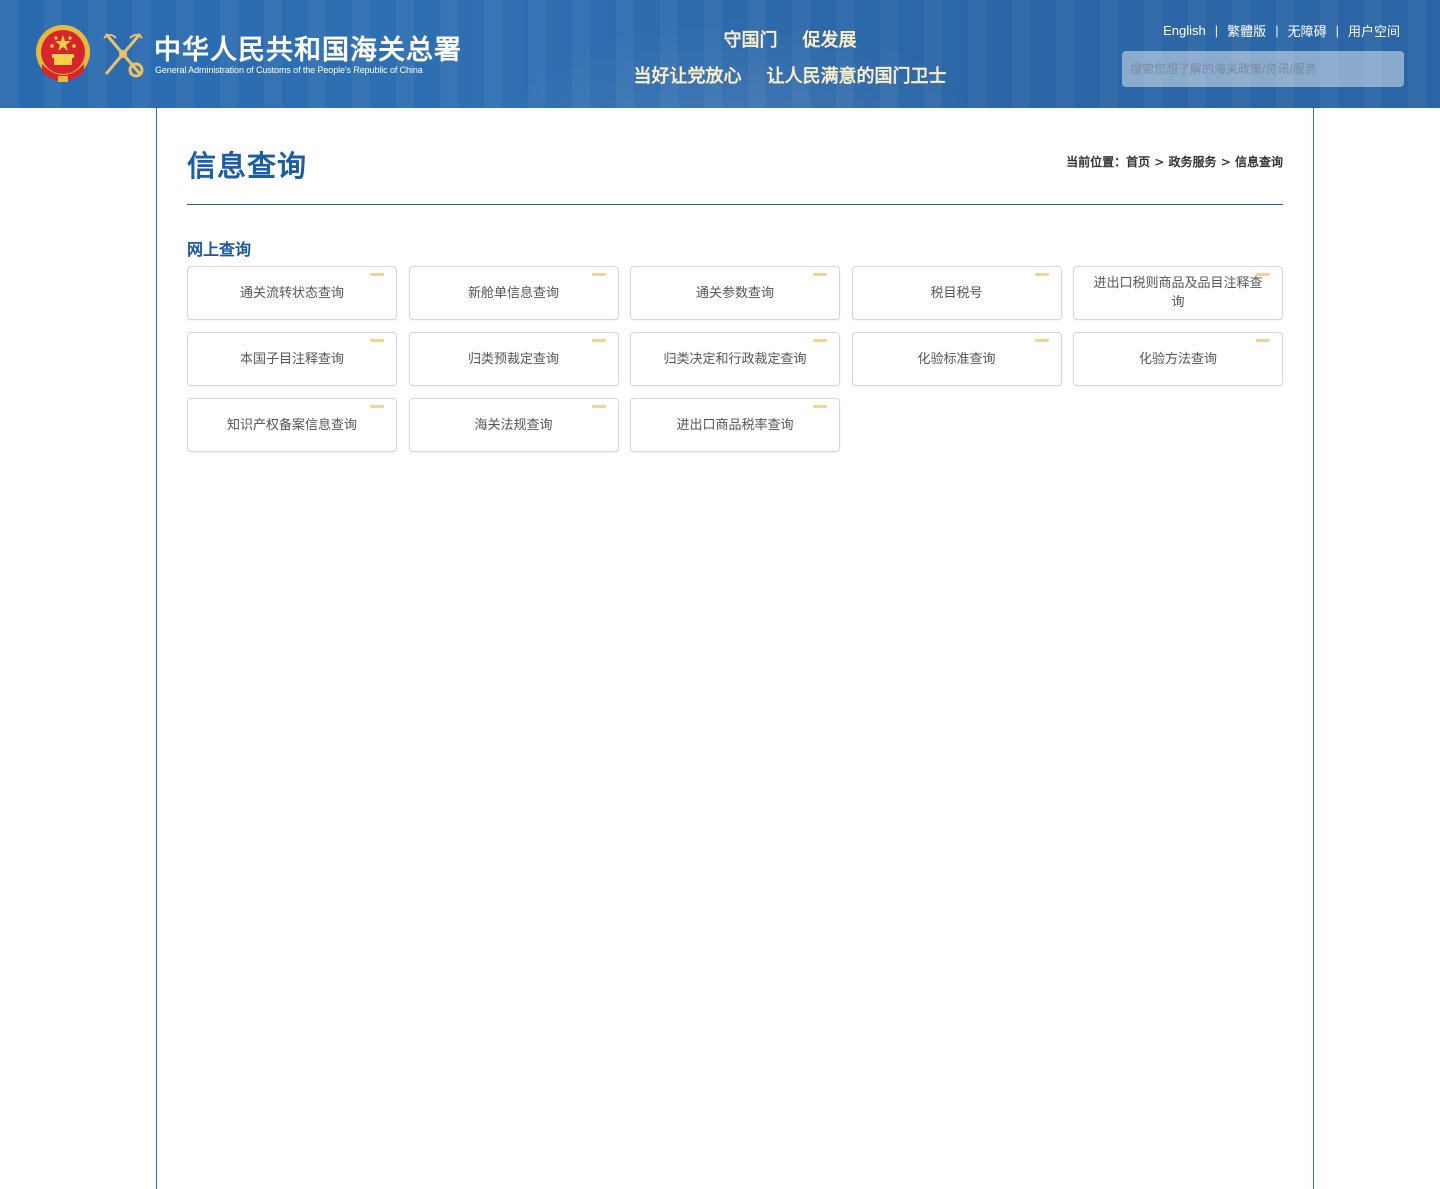 The image size is (1440, 1189). I want to click on section-title-online-query: 网上查询, so click(219, 249).